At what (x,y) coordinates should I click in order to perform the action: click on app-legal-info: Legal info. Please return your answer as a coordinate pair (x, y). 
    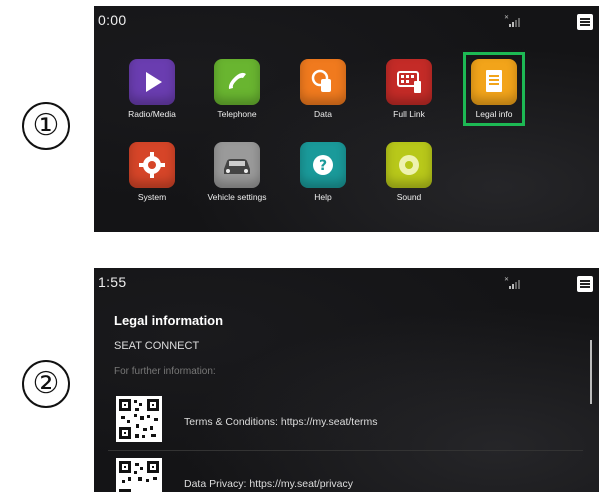
    Looking at the image, I should click on (494, 89).